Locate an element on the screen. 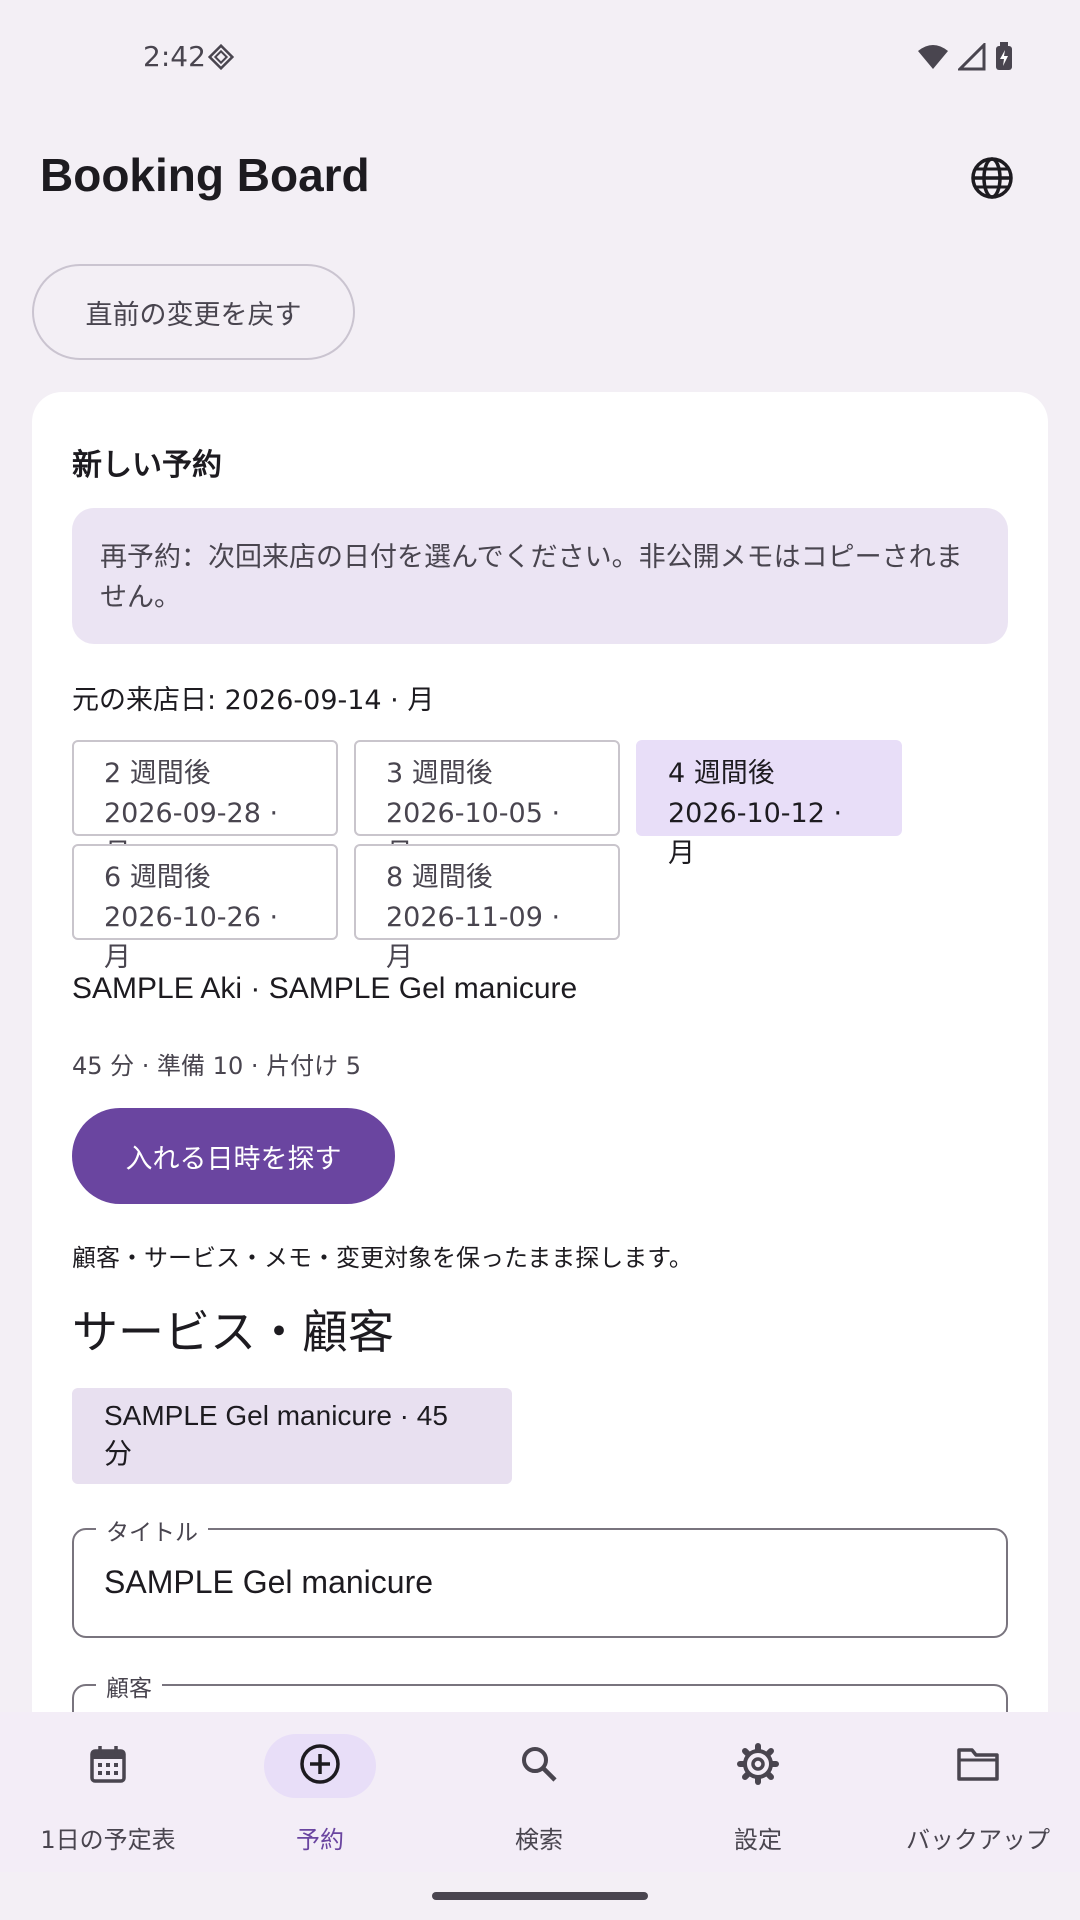  status-time: 2:42 is located at coordinates (174, 56).